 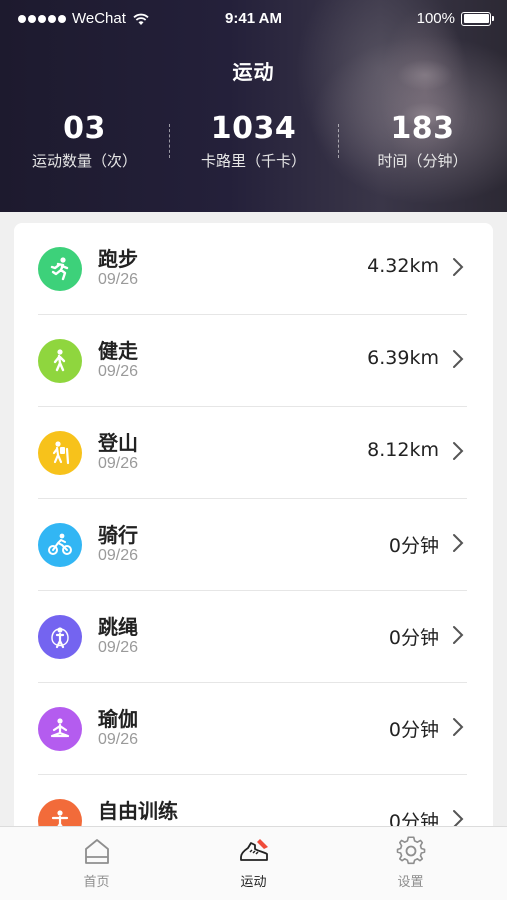 I want to click on tab-settings: 设置, so click(x=410, y=862).